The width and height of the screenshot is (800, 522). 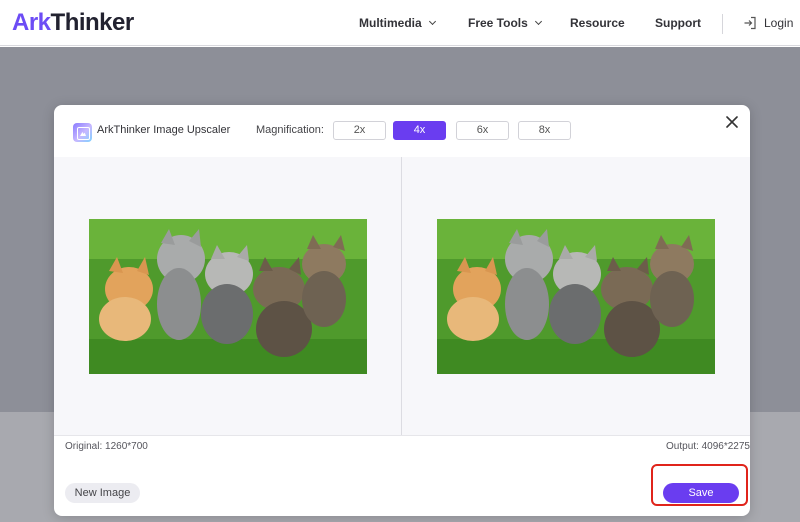 What do you see at coordinates (732, 122) in the screenshot?
I see `close-icon` at bounding box center [732, 122].